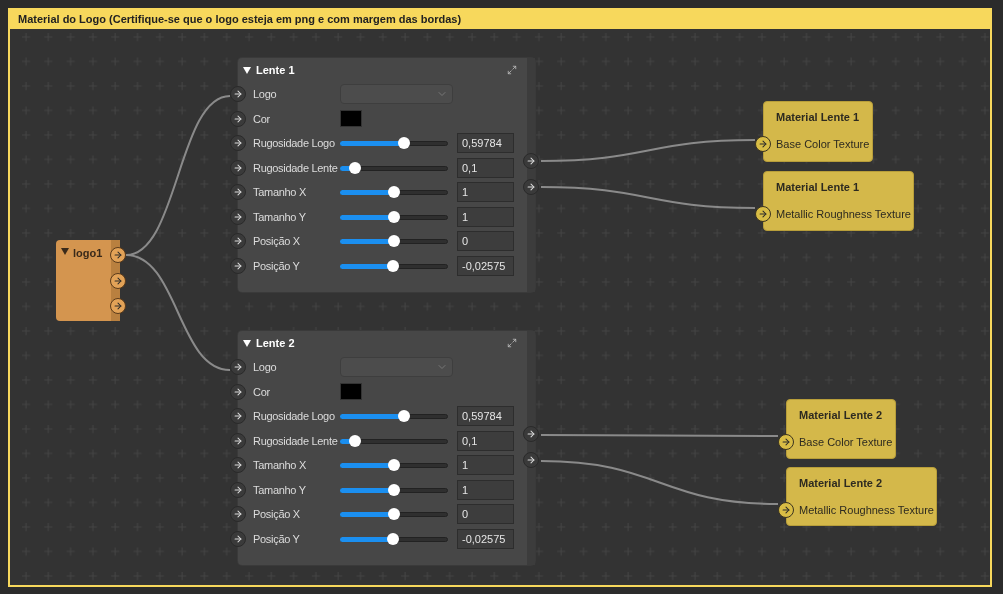 This screenshot has width=1003, height=594. Describe the element at coordinates (276, 343) in the screenshot. I see `node-title: Lente 2` at that location.